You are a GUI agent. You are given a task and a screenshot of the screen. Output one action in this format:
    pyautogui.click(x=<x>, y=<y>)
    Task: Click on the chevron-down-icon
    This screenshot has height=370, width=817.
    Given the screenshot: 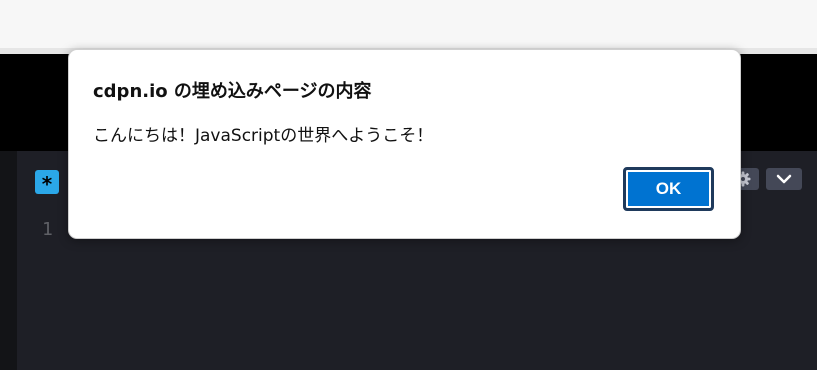 What is the action you would take?
    pyautogui.click(x=784, y=179)
    